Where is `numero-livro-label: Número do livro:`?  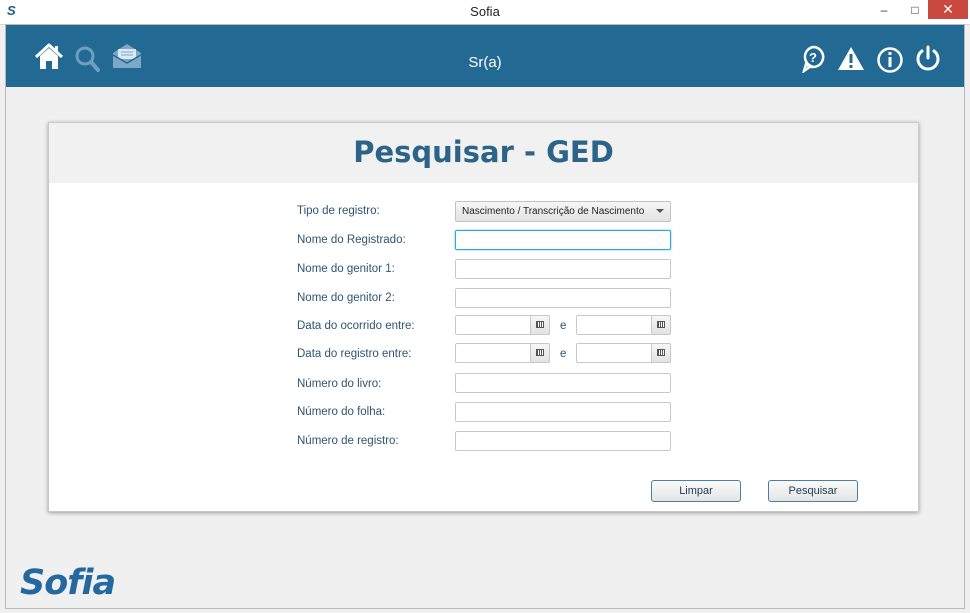 numero-livro-label: Número do livro: is located at coordinates (339, 384).